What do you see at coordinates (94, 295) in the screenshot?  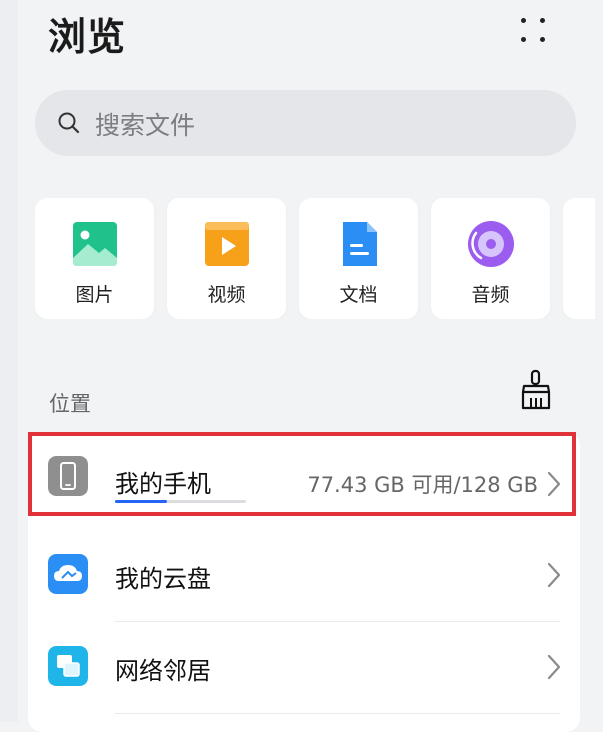 I see `category-label: 图片` at bounding box center [94, 295].